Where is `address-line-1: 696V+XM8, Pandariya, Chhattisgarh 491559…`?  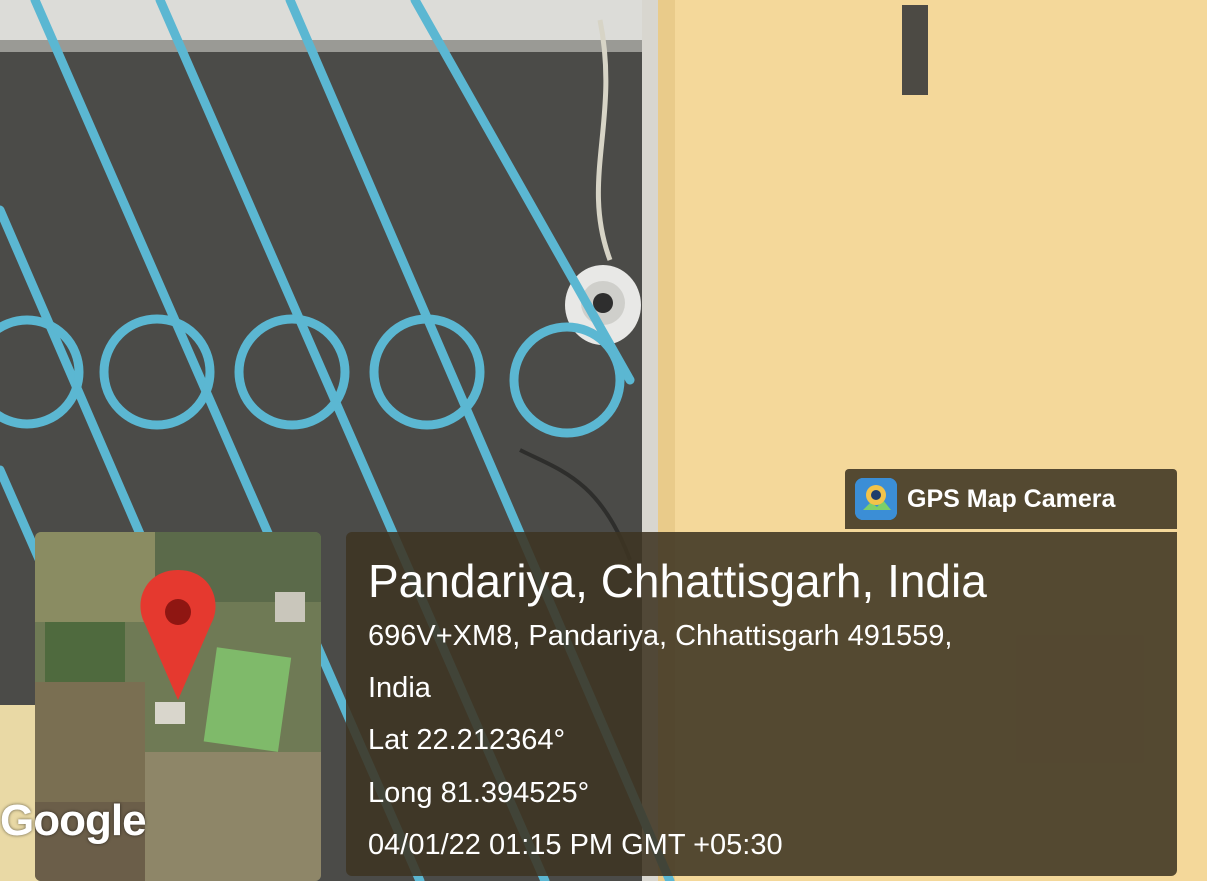
address-line-1: 696V+XM8, Pandariya, Chhattisgarh 491559… is located at coordinates (660, 636).